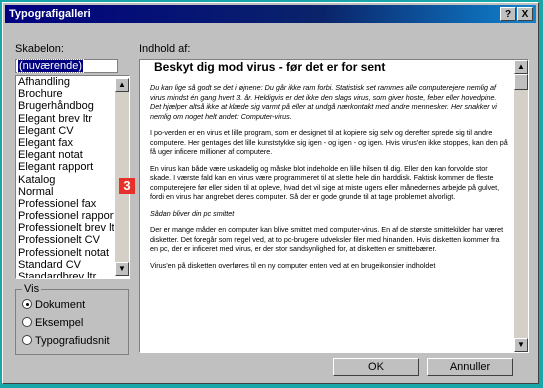  Describe the element at coordinates (59, 323) in the screenshot. I see `radio-example-label: Eksempel` at that location.